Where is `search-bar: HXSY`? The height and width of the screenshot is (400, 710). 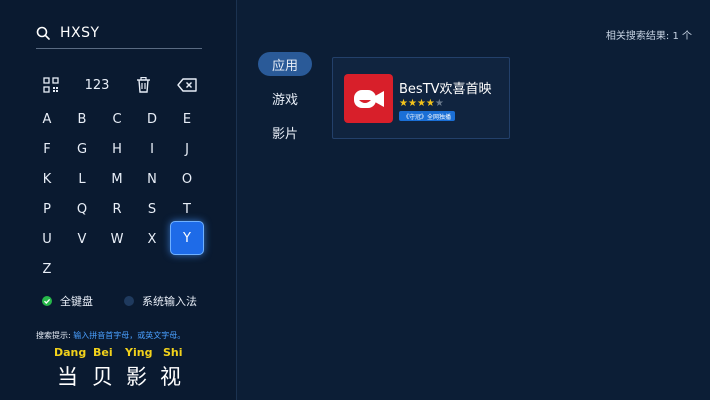
search-bar: HXSY is located at coordinates (119, 33).